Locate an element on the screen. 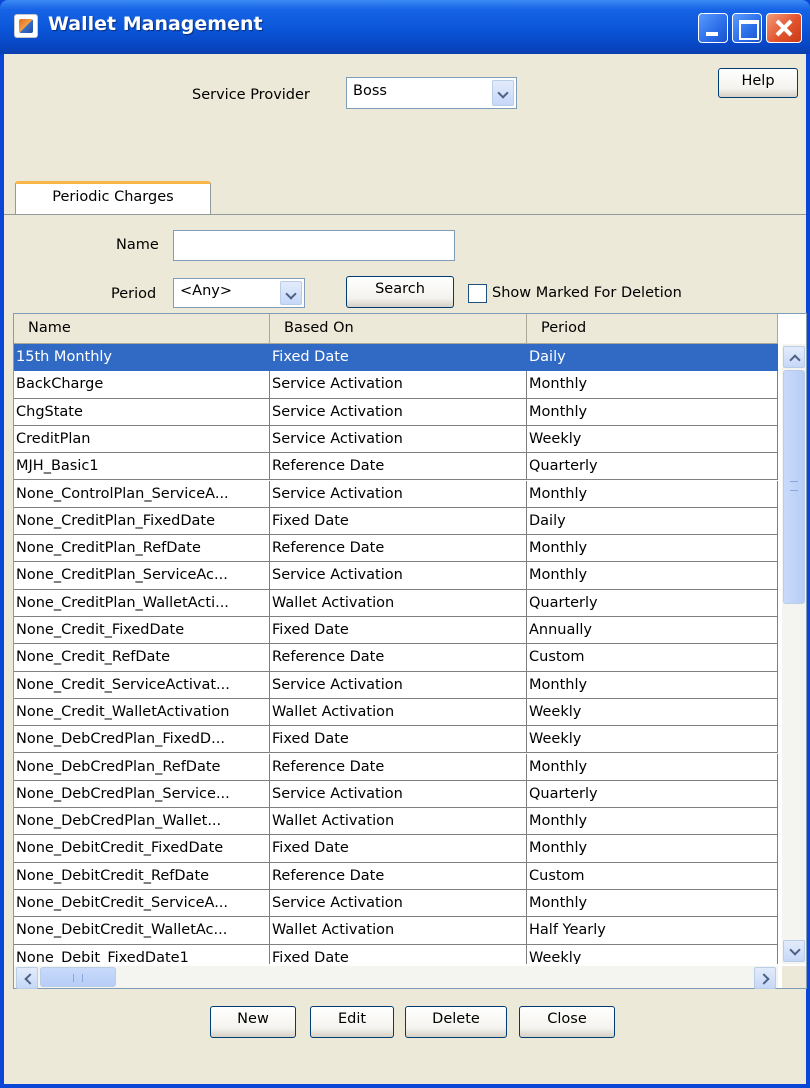  table-row: None_Credit_FixedDate Fixed Date Annually is located at coordinates (396, 631).